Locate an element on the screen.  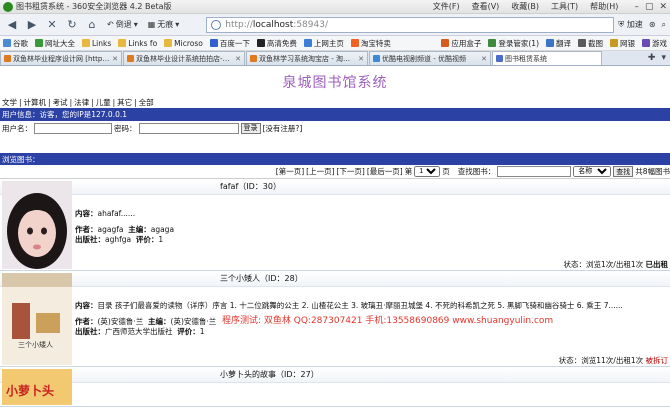
screenshot-button: 截图 is located at coordinates (590, 43).